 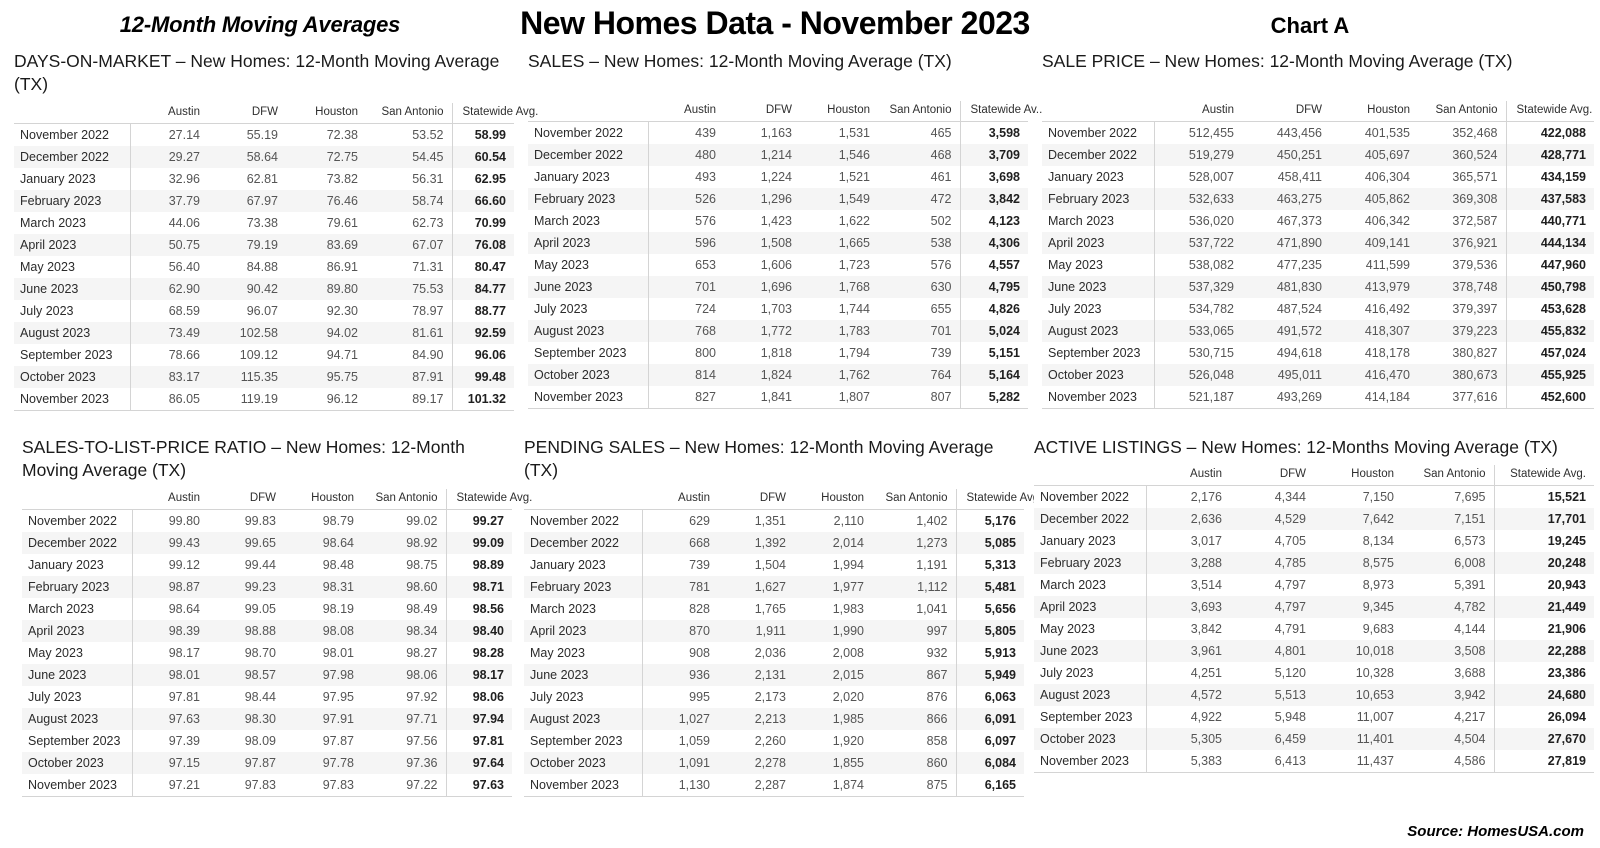 What do you see at coordinates (169, 222) in the screenshot?
I see `cell-value: 44.06` at bounding box center [169, 222].